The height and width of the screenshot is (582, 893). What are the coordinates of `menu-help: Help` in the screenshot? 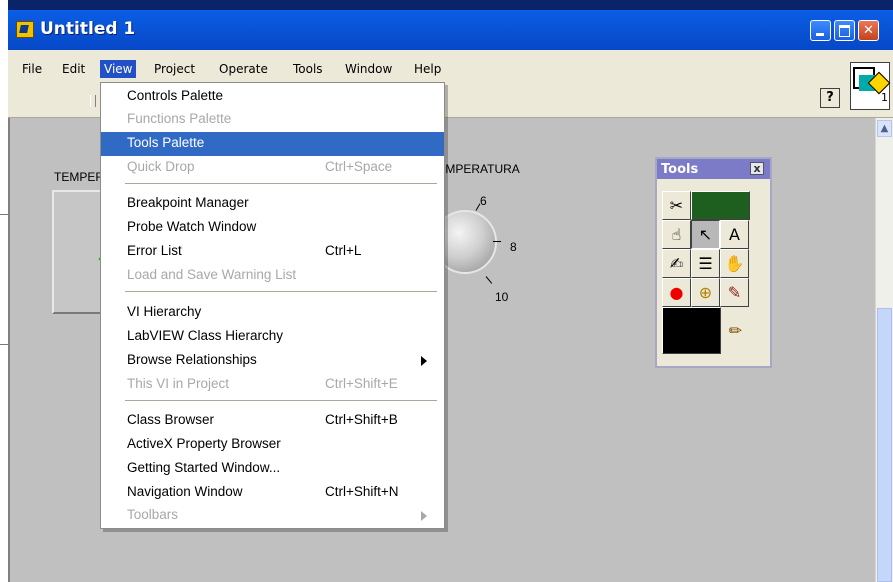 It's located at (427, 69).